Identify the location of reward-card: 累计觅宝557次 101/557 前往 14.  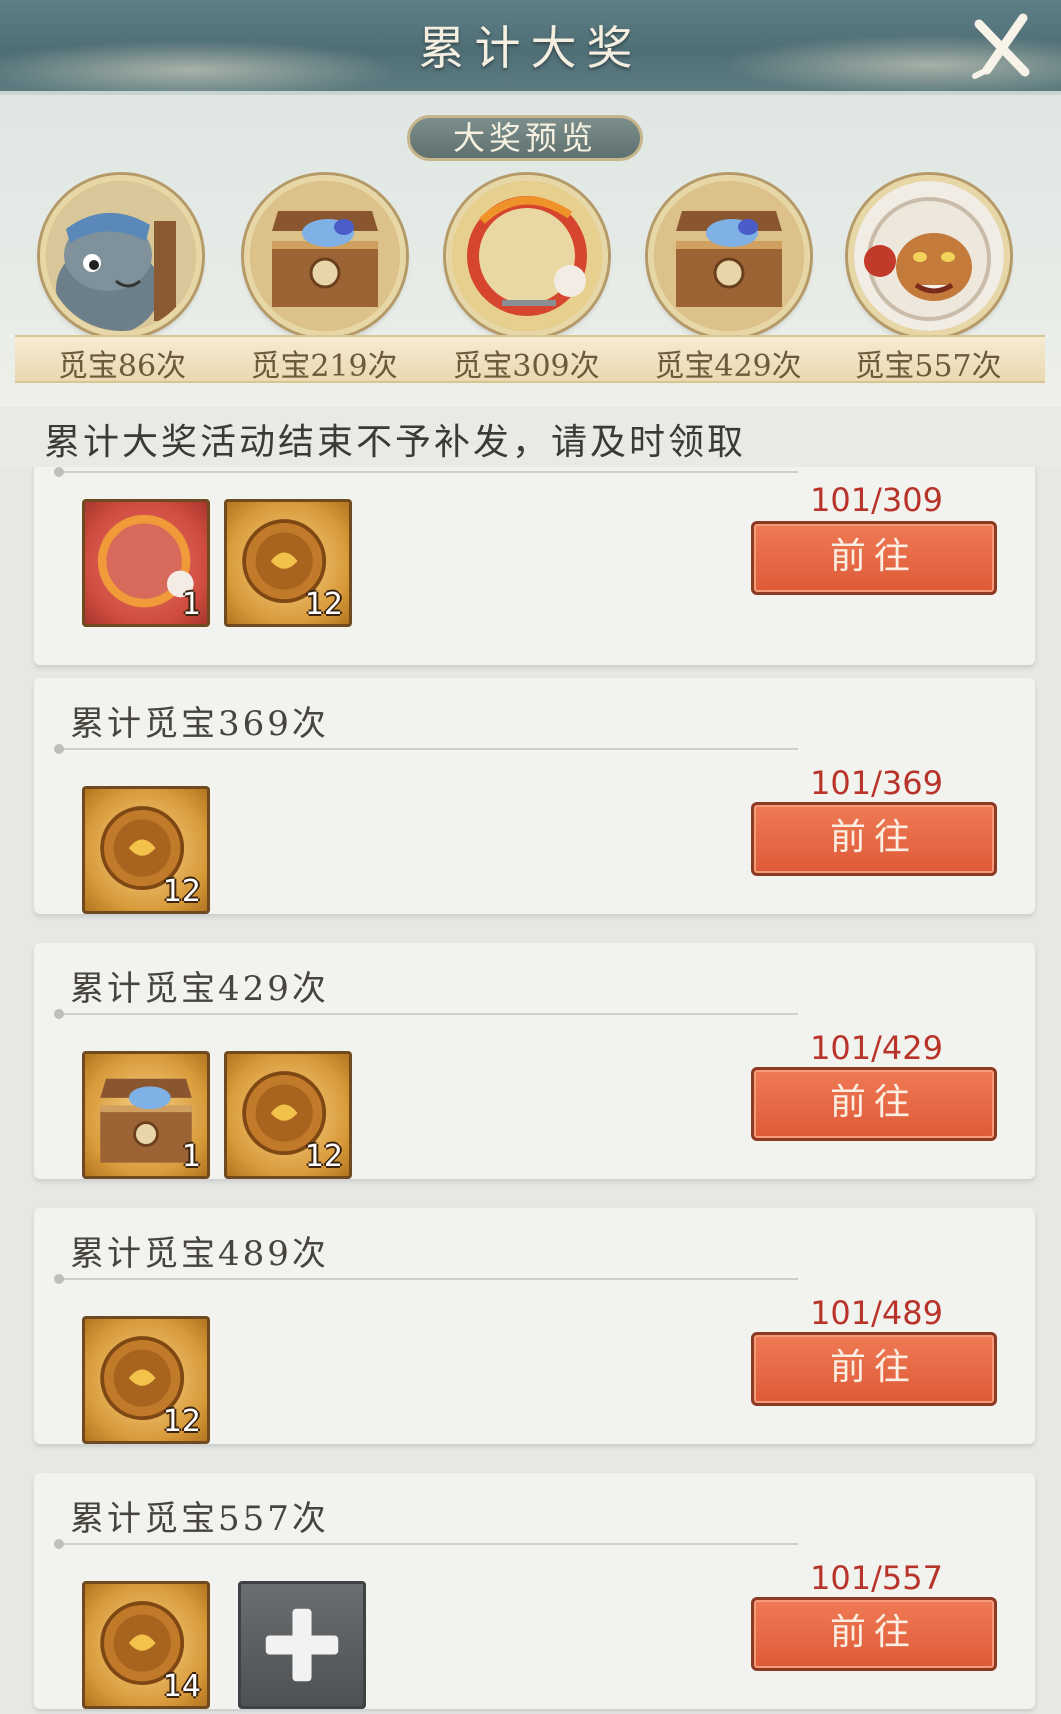
(534, 1591).